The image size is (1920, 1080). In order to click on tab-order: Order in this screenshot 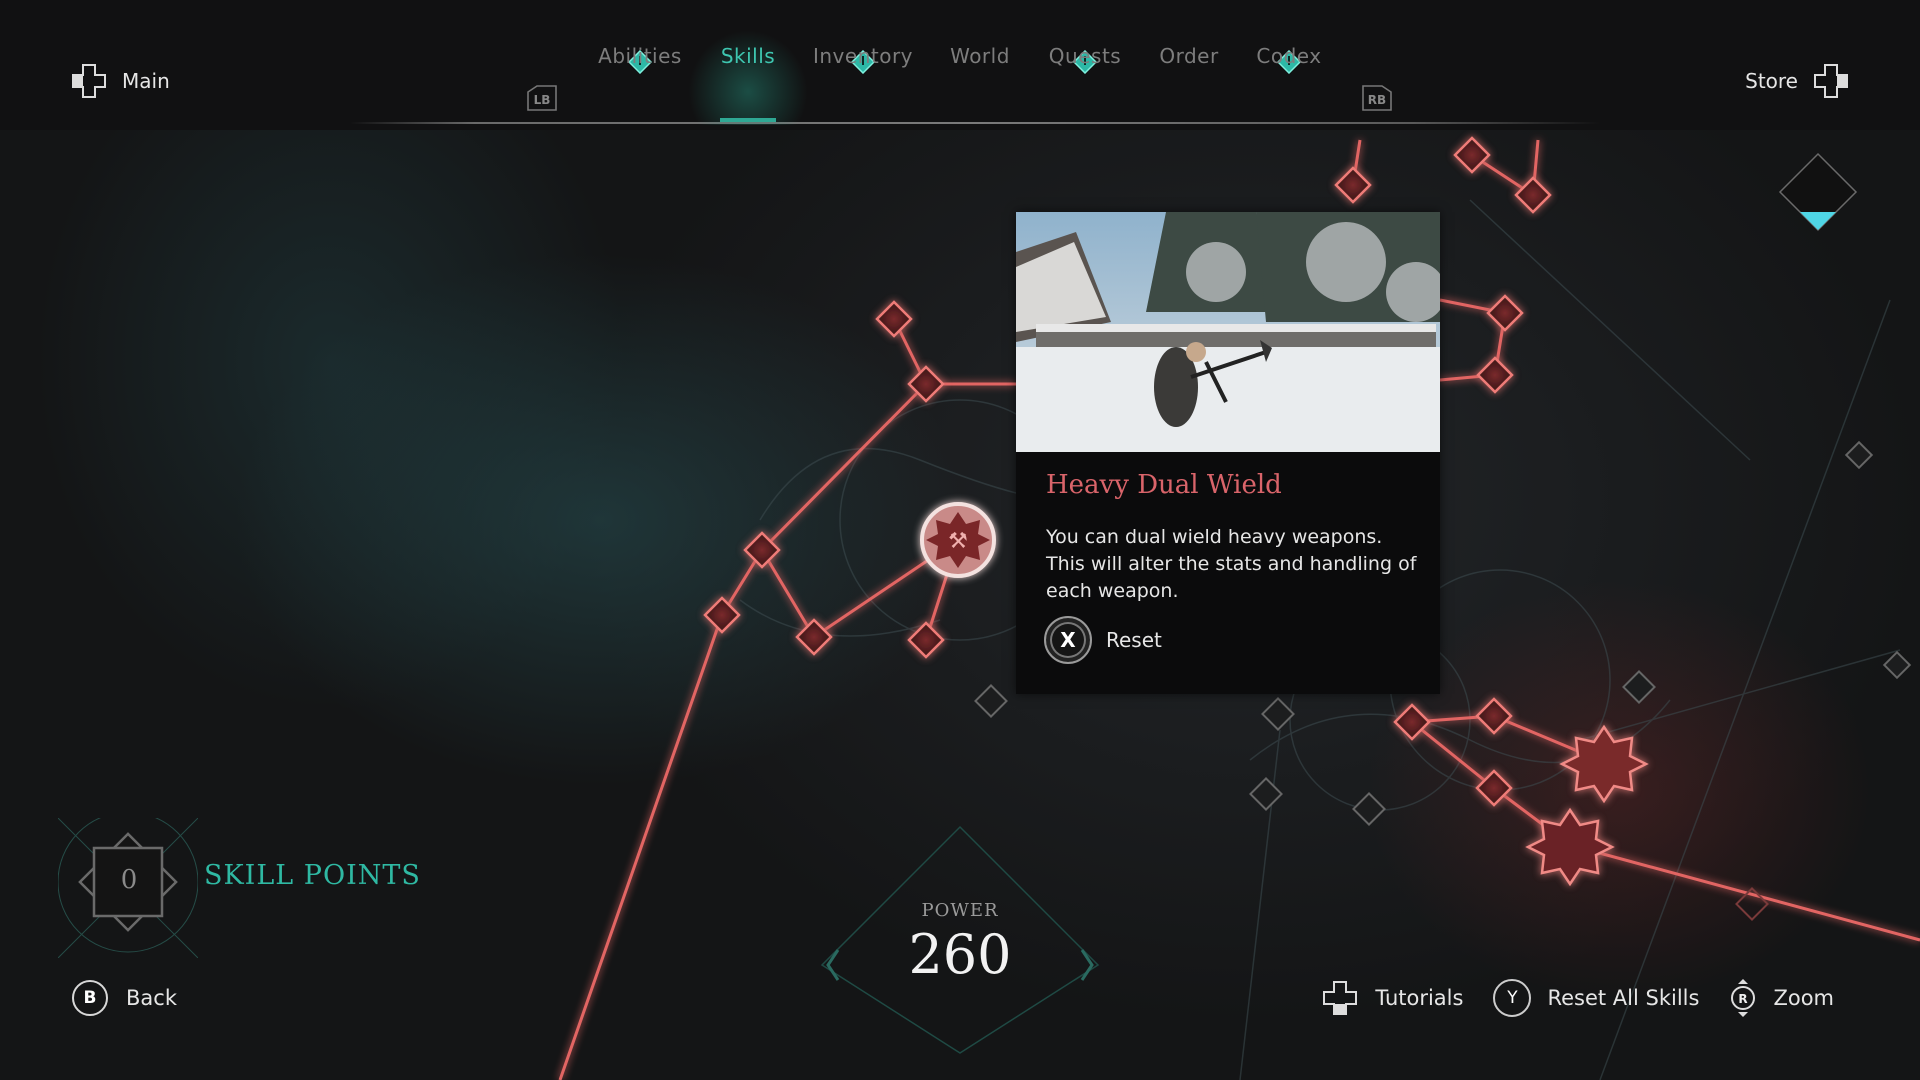, I will do `click(1188, 56)`.